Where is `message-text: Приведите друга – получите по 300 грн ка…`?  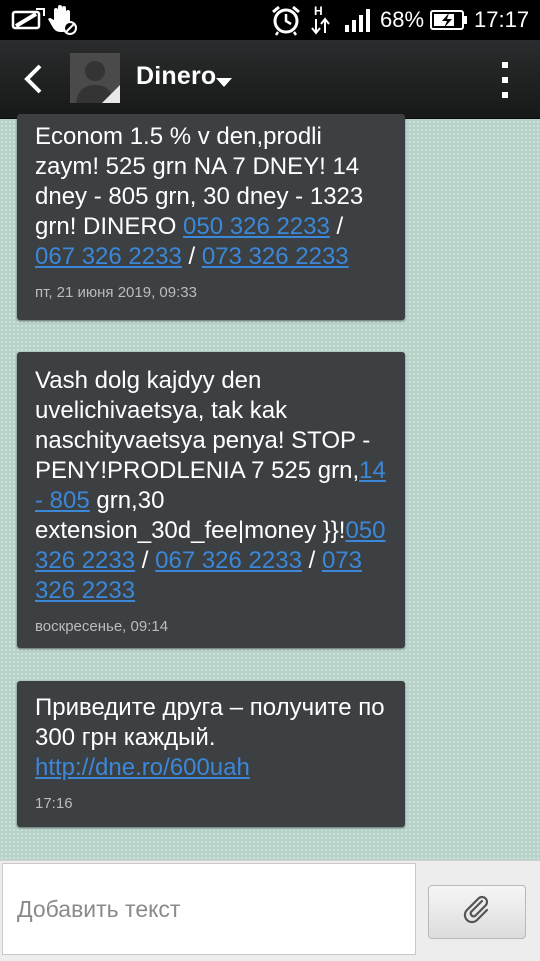 message-text: Приведите друга – получите по 300 грн ка… is located at coordinates (211, 738).